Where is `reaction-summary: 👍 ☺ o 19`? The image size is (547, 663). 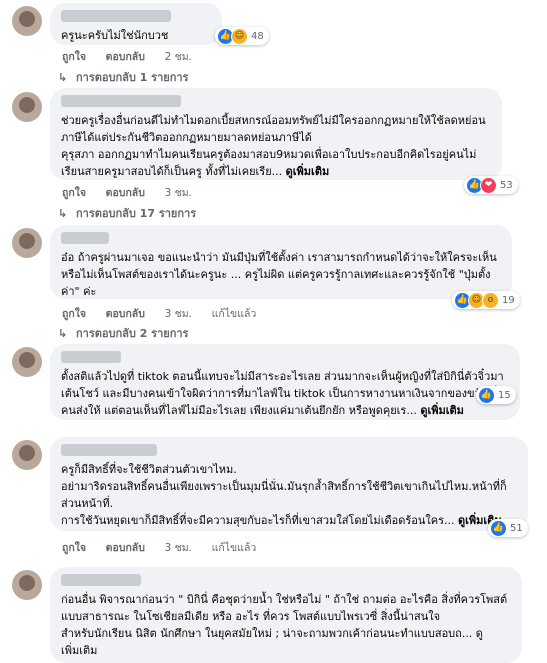 reaction-summary: 👍 ☺ o 19 is located at coordinates (486, 300).